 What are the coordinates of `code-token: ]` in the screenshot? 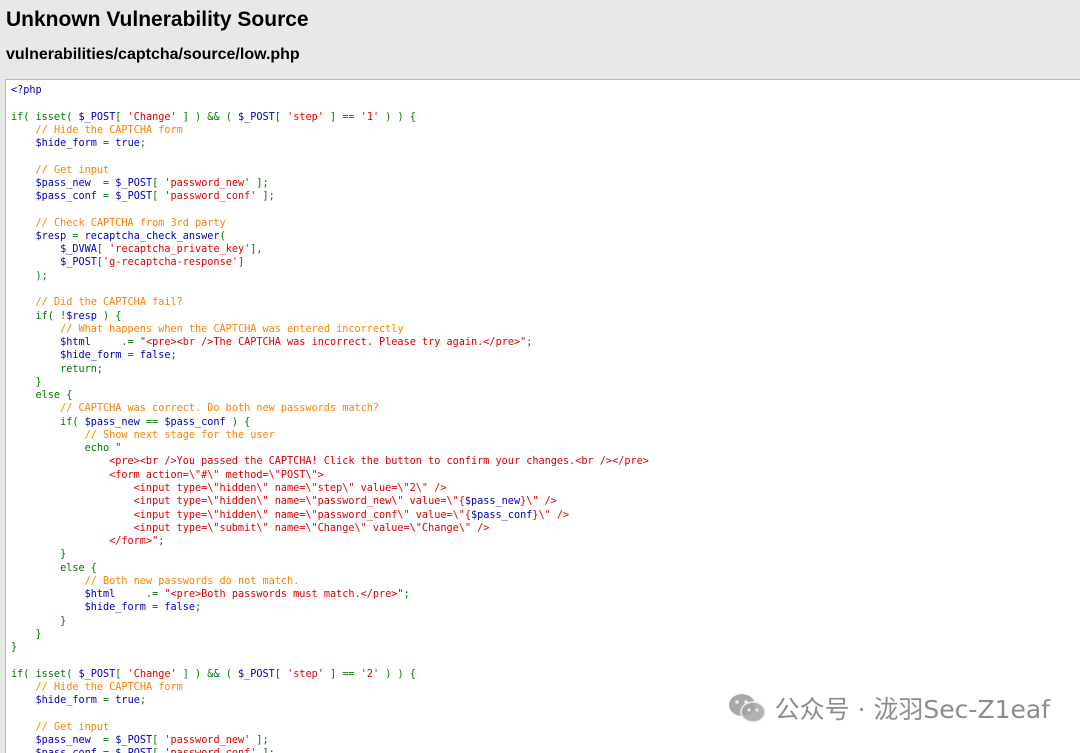 It's located at (241, 263).